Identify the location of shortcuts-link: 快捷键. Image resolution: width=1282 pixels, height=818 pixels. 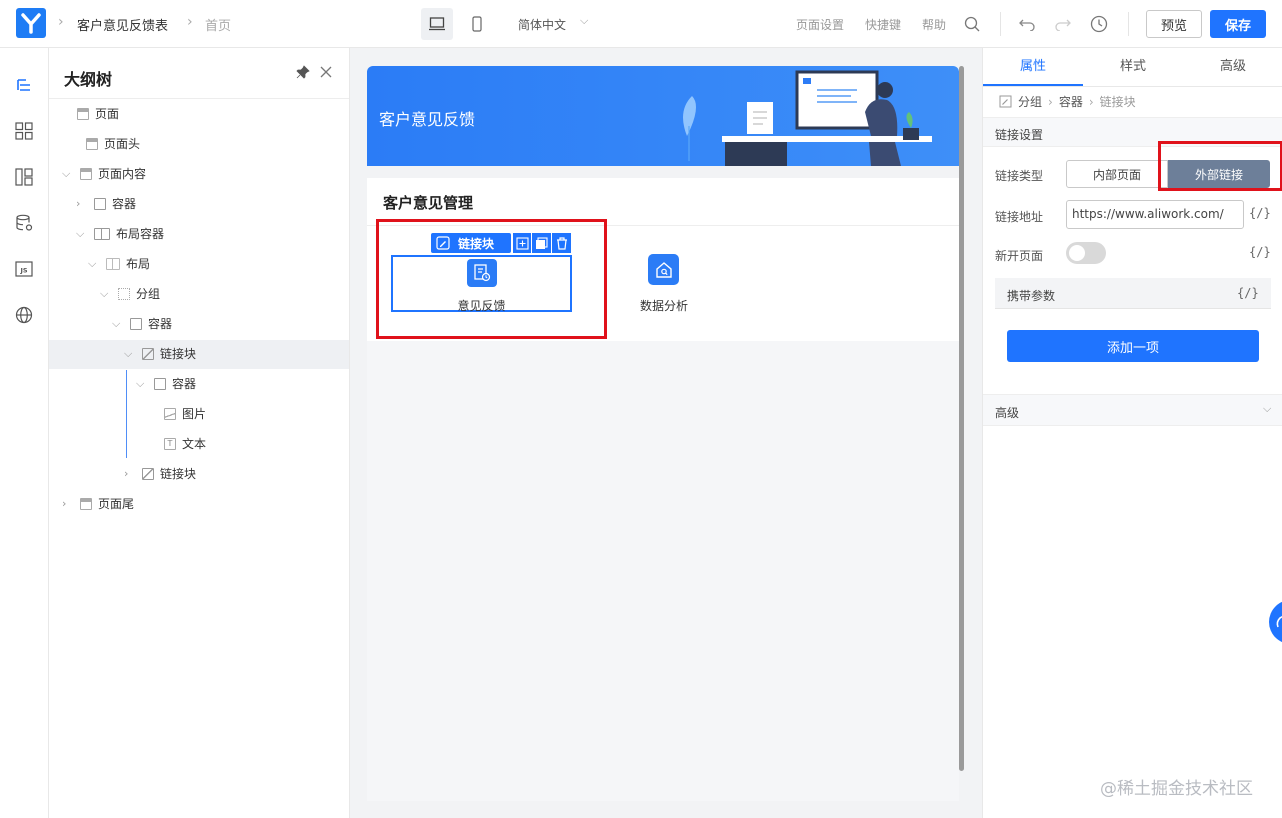
(883, 24).